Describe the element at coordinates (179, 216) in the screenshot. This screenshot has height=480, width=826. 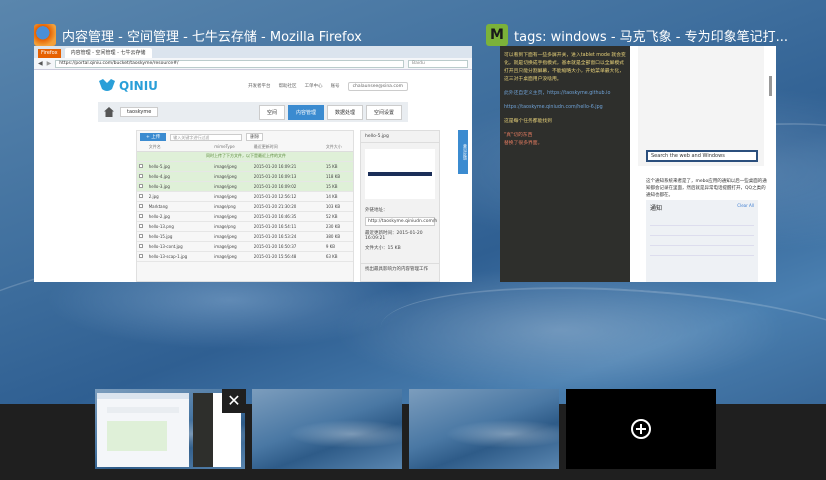
I see `cell-name: hello-2.jpg` at that location.